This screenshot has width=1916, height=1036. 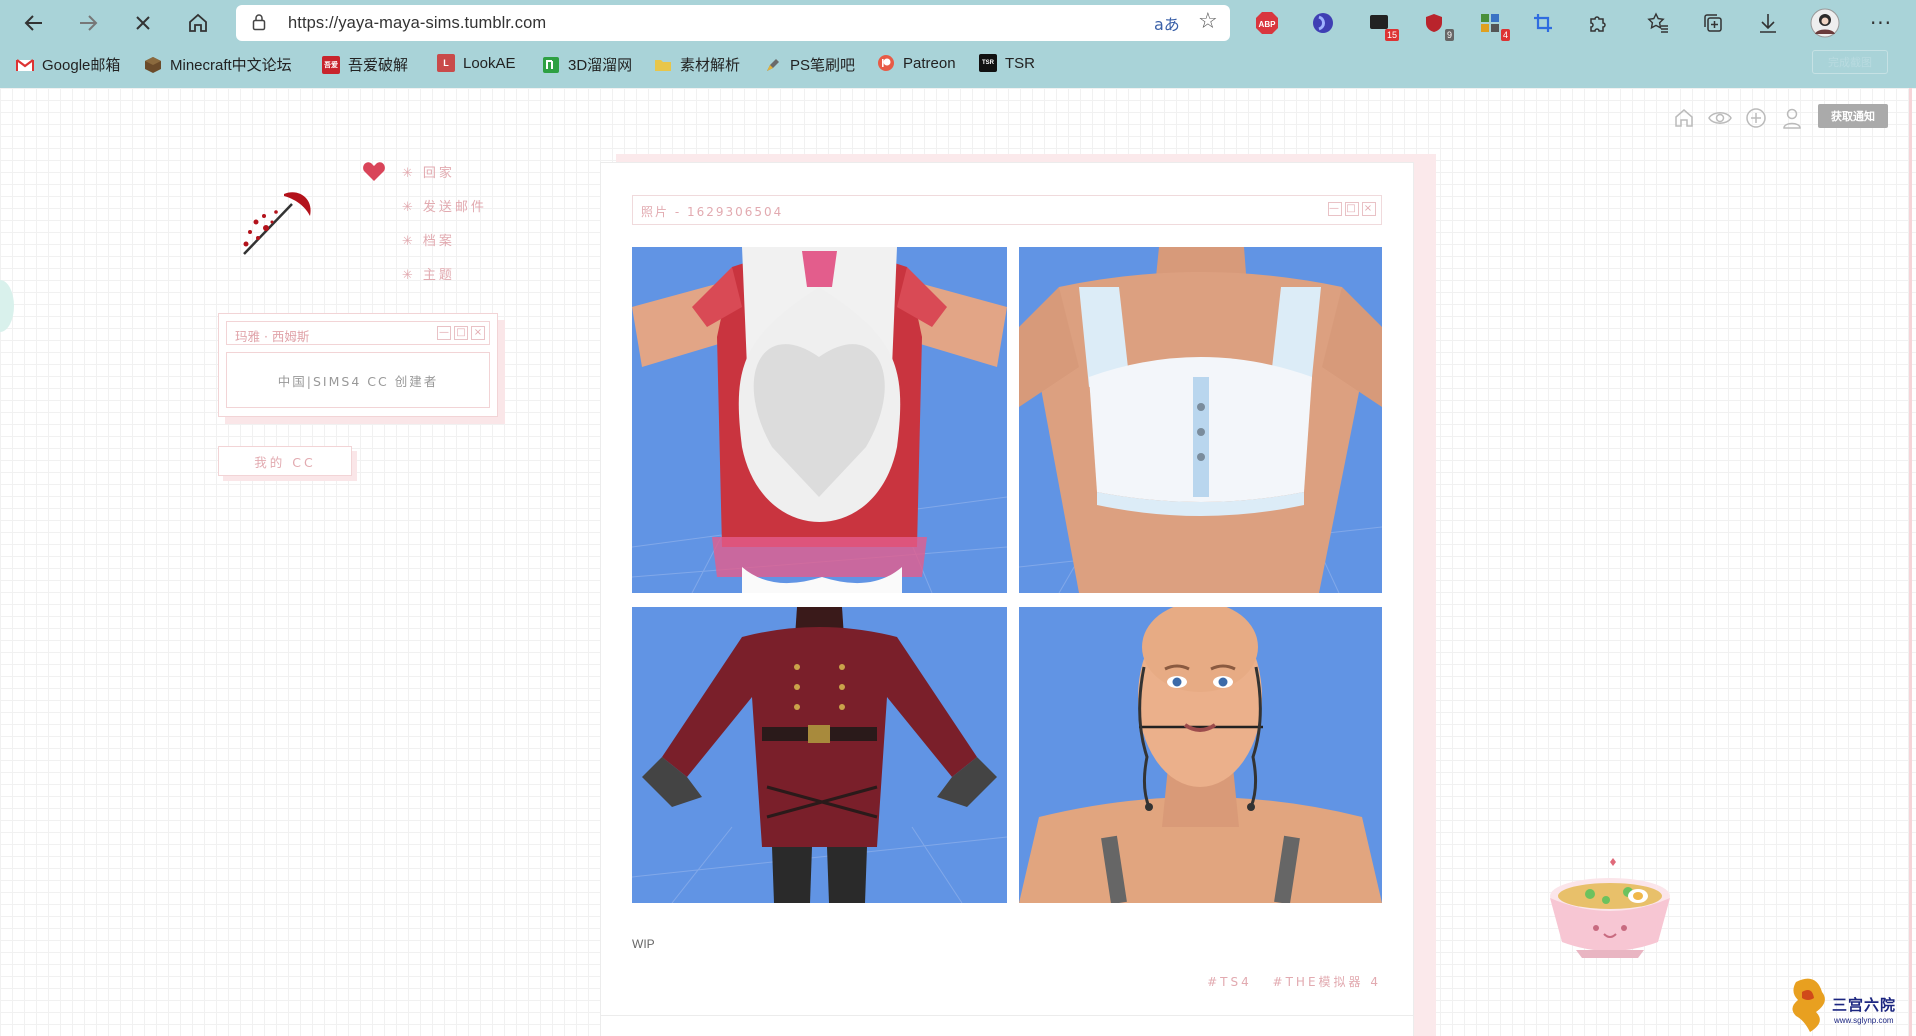 What do you see at coordinates (697, 64) in the screenshot?
I see `bookmark-item: 素材解析` at bounding box center [697, 64].